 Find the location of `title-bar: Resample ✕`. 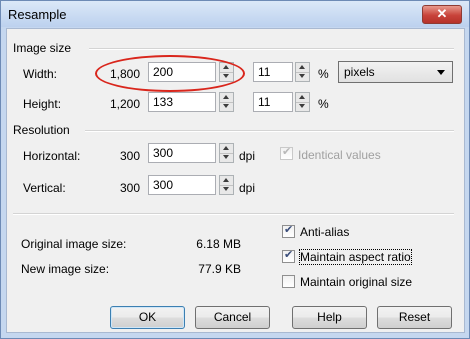

title-bar: Resample ✕ is located at coordinates (235, 14).